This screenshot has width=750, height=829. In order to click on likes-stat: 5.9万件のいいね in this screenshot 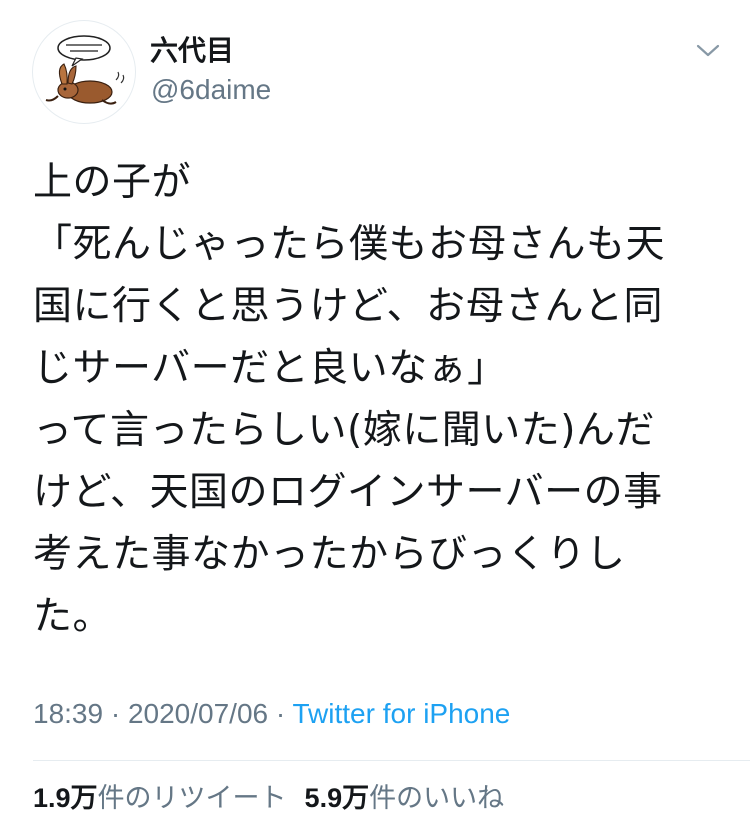, I will do `click(405, 798)`.